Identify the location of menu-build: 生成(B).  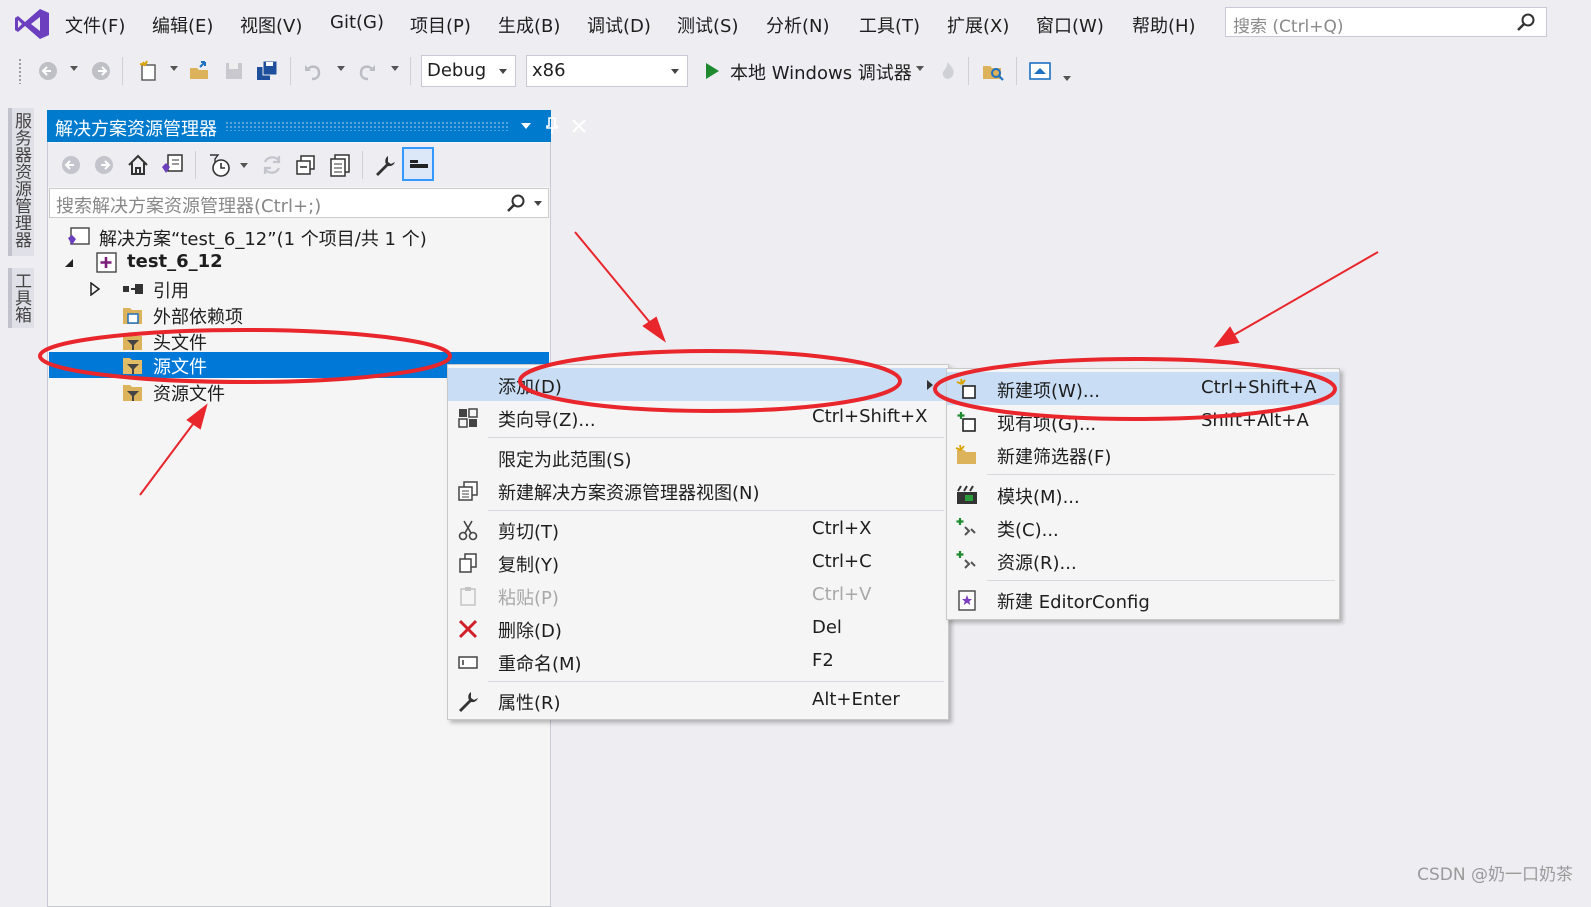
(529, 25).